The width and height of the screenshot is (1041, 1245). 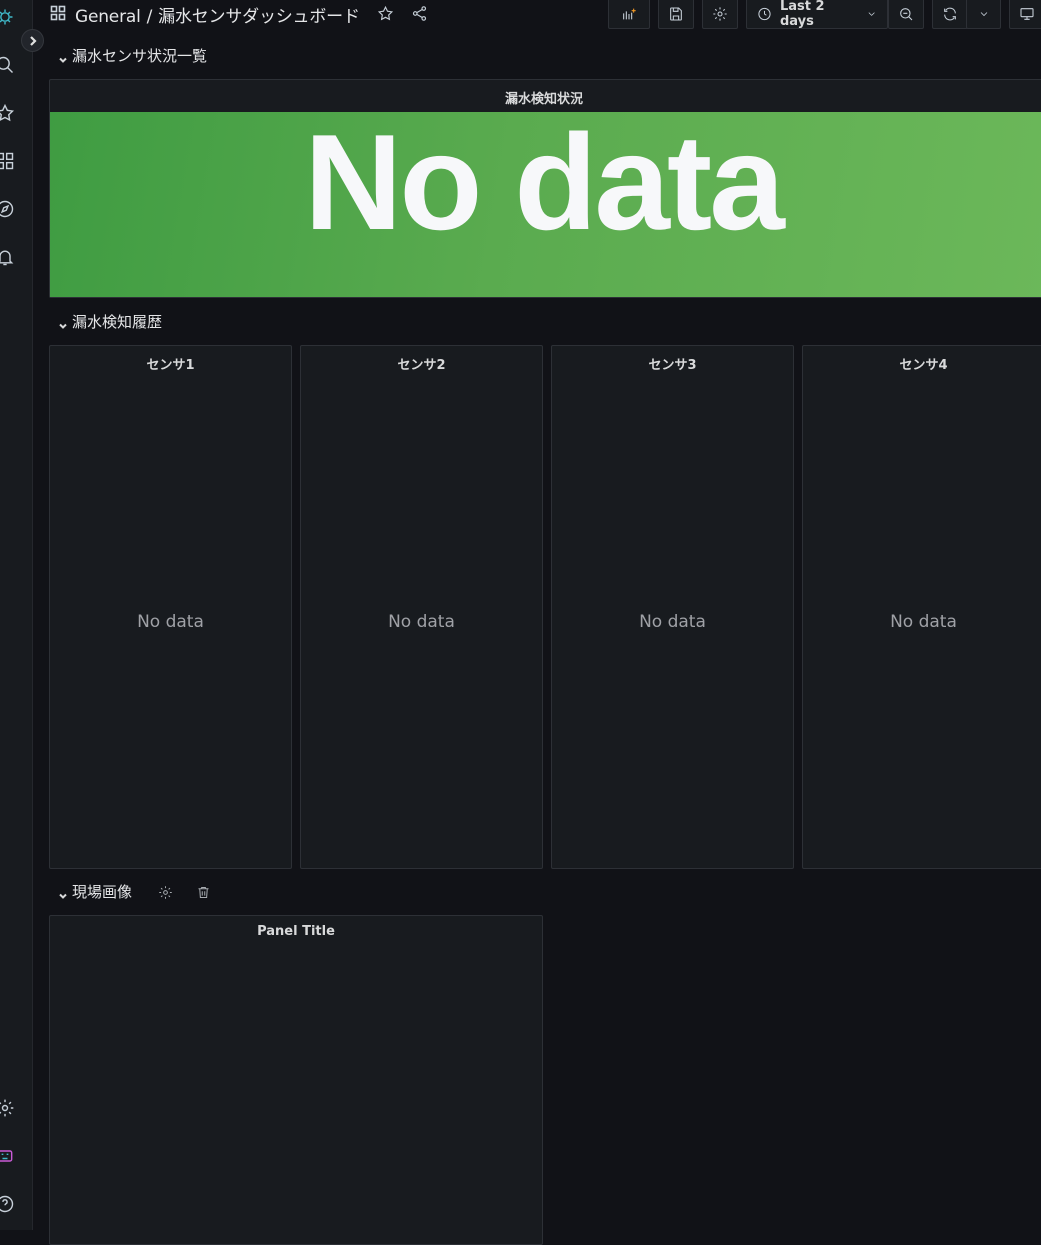 What do you see at coordinates (165, 894) in the screenshot?
I see `row-settings-icon` at bounding box center [165, 894].